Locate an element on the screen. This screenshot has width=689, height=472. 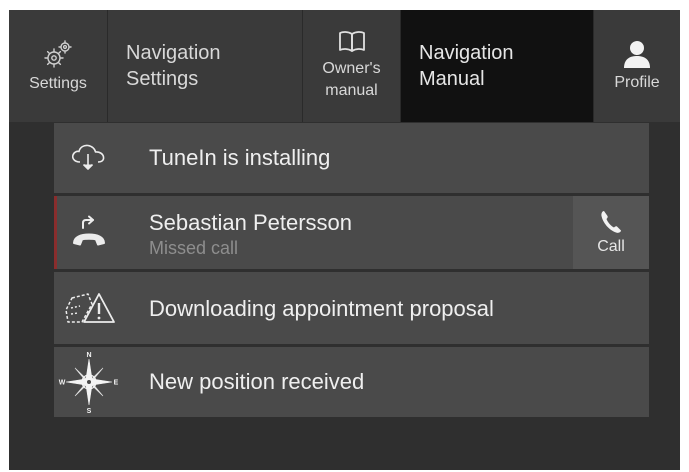
call-button: Call is located at coordinates (611, 232).